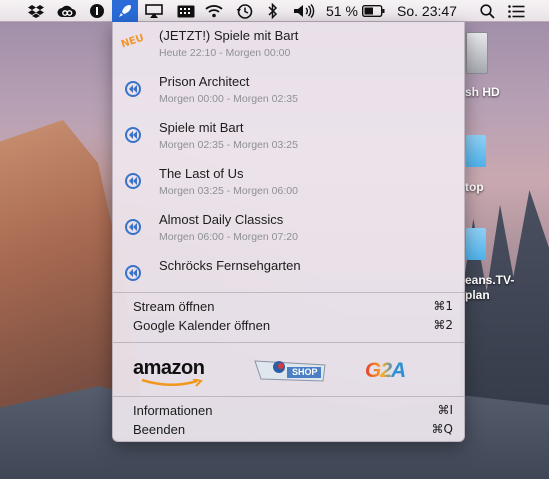  What do you see at coordinates (201, 173) in the screenshot?
I see `entry-title: The Last of Us` at bounding box center [201, 173].